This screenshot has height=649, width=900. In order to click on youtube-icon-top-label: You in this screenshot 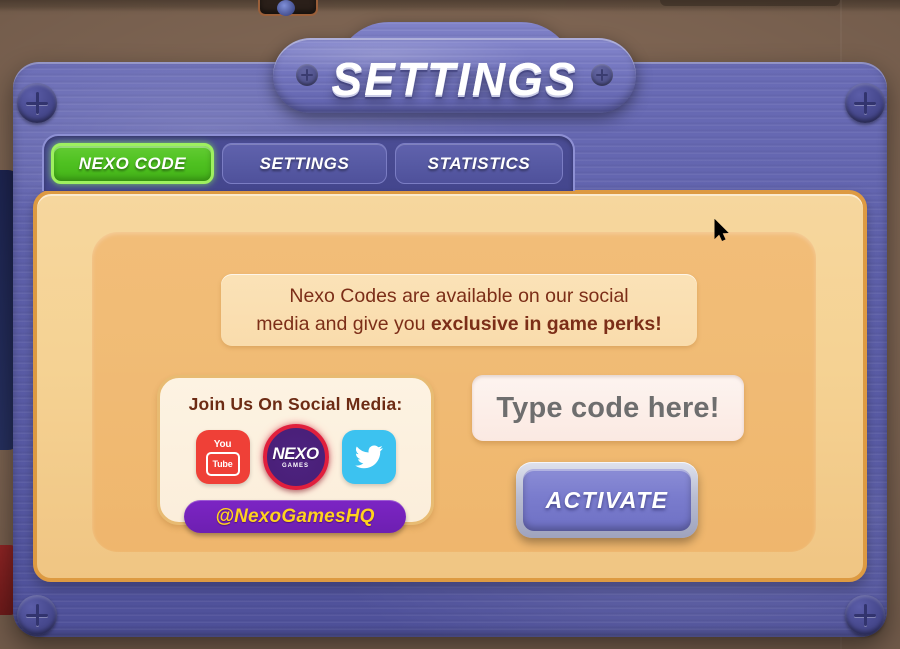, I will do `click(222, 444)`.